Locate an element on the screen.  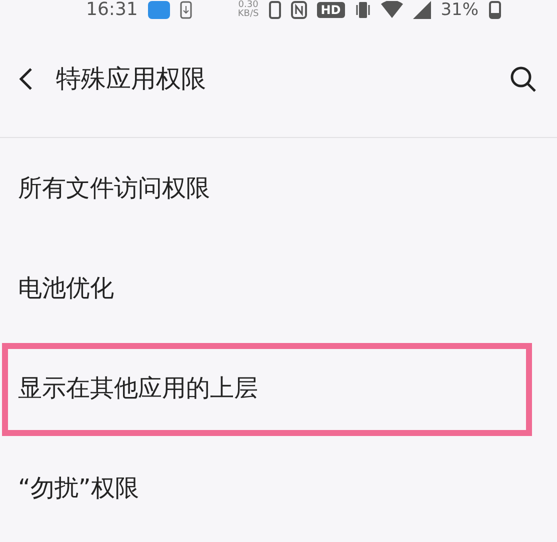
speed-unit: KB/S is located at coordinates (248, 14).